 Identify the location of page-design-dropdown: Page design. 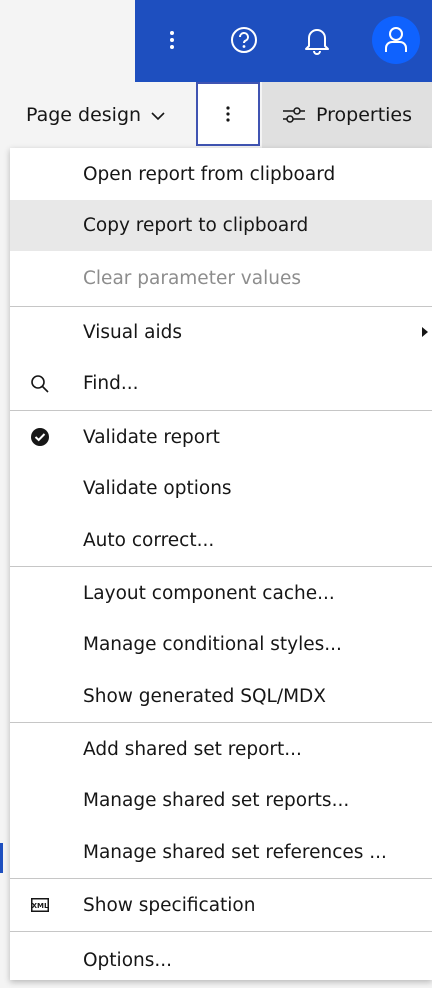
(95, 115).